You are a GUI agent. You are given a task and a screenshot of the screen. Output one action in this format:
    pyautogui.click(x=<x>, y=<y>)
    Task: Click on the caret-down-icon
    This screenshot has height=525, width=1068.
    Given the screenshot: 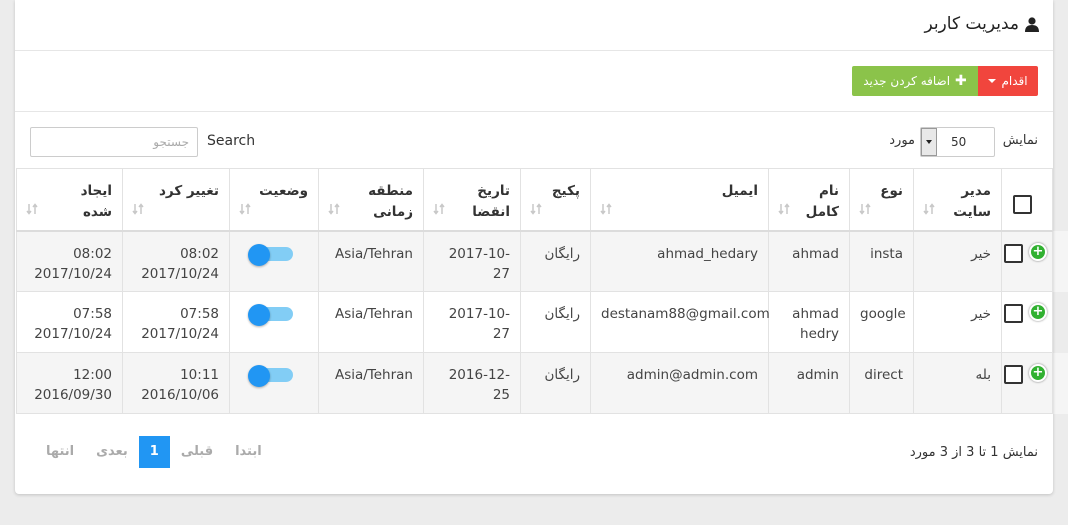 What is the action you would take?
    pyautogui.click(x=992, y=81)
    